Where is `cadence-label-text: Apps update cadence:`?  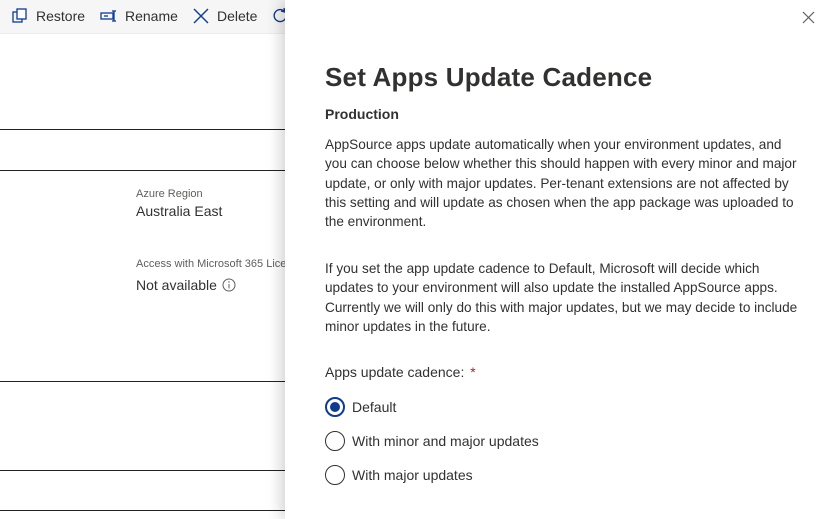
cadence-label-text: Apps update cadence: is located at coordinates (395, 372).